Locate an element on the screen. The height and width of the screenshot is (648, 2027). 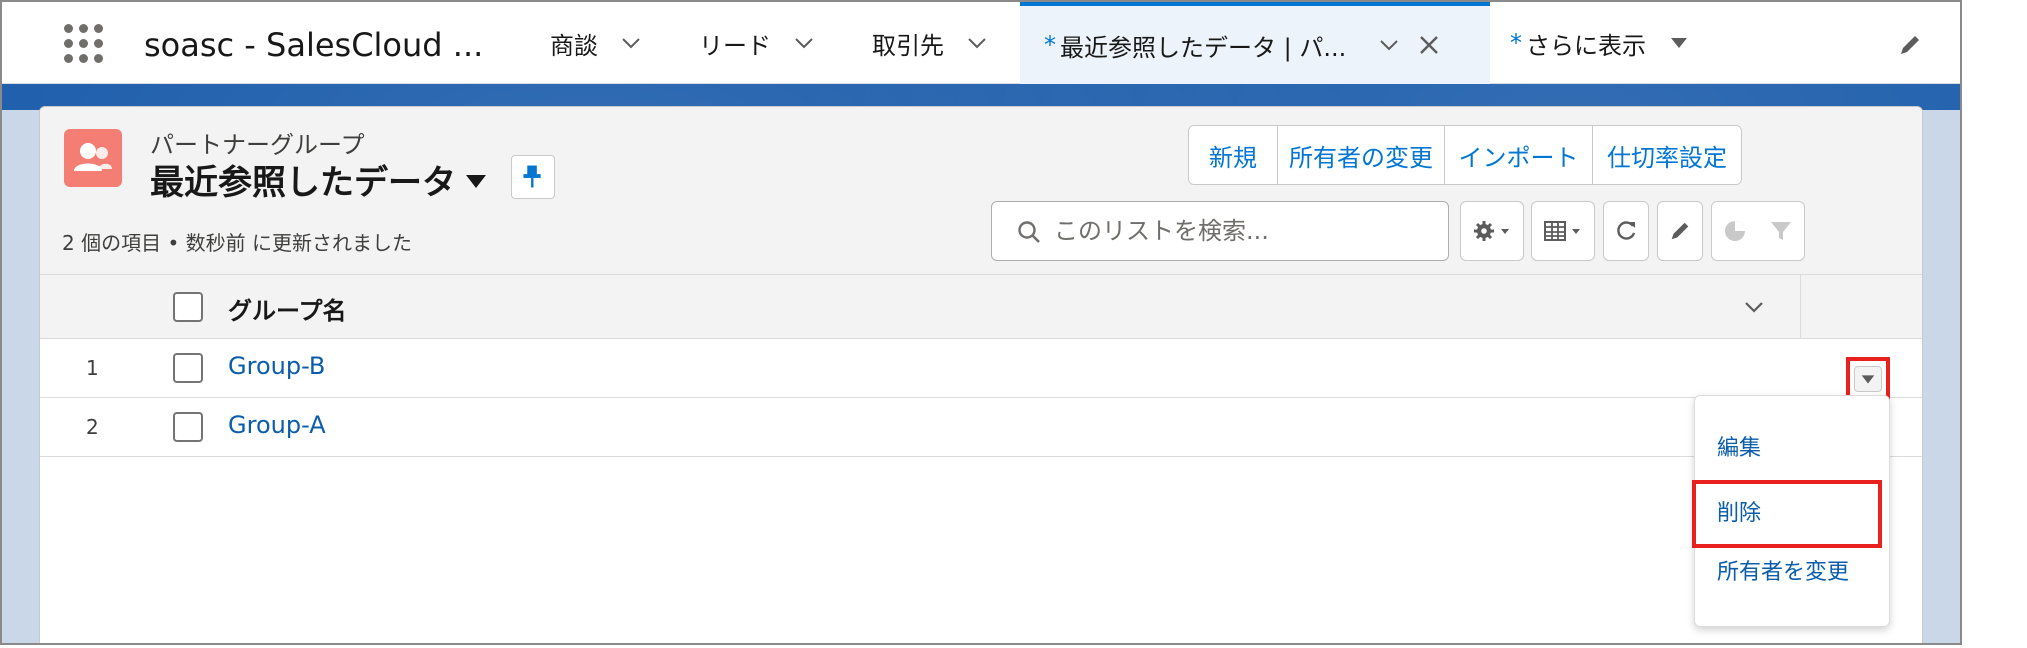
nav-tab-label: さらに表示 is located at coordinates (1586, 45).